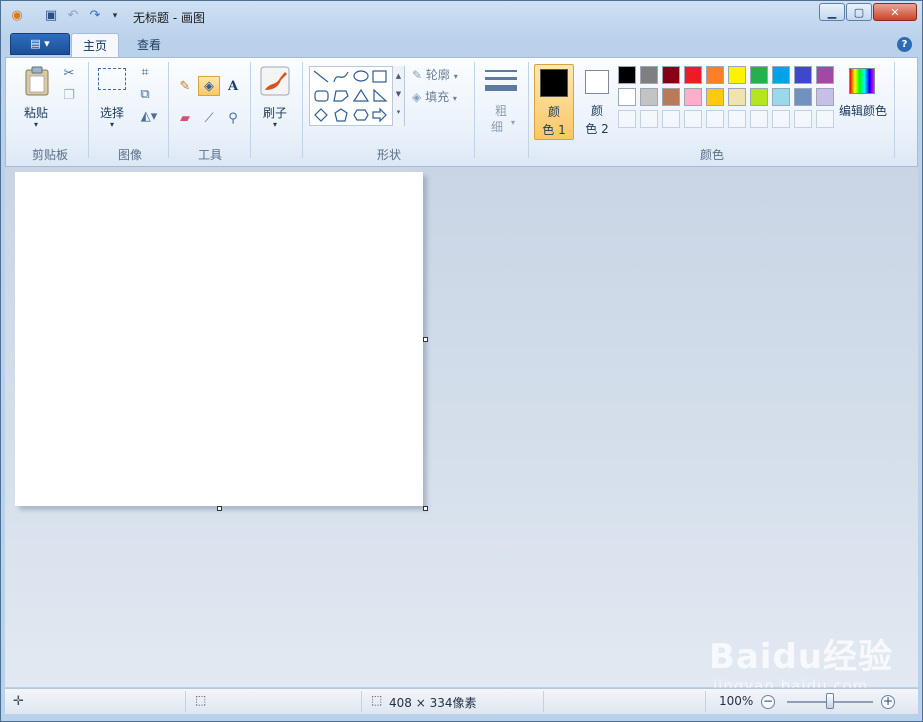  I want to click on edit-colors-button: 编辑颜色, so click(863, 100).